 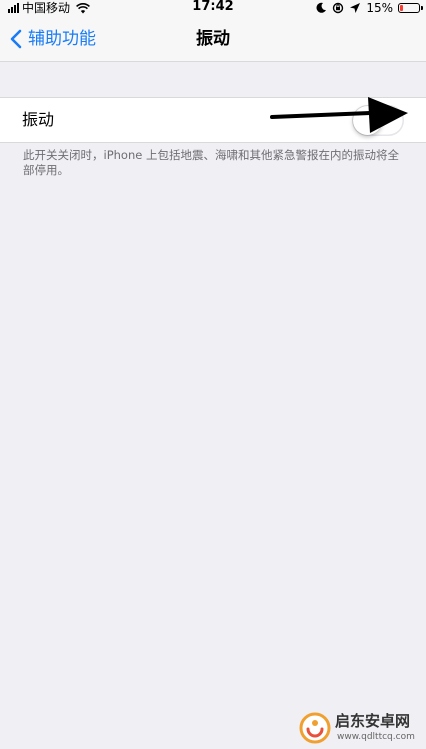 I want to click on watermark-logo-icon, so click(x=315, y=728).